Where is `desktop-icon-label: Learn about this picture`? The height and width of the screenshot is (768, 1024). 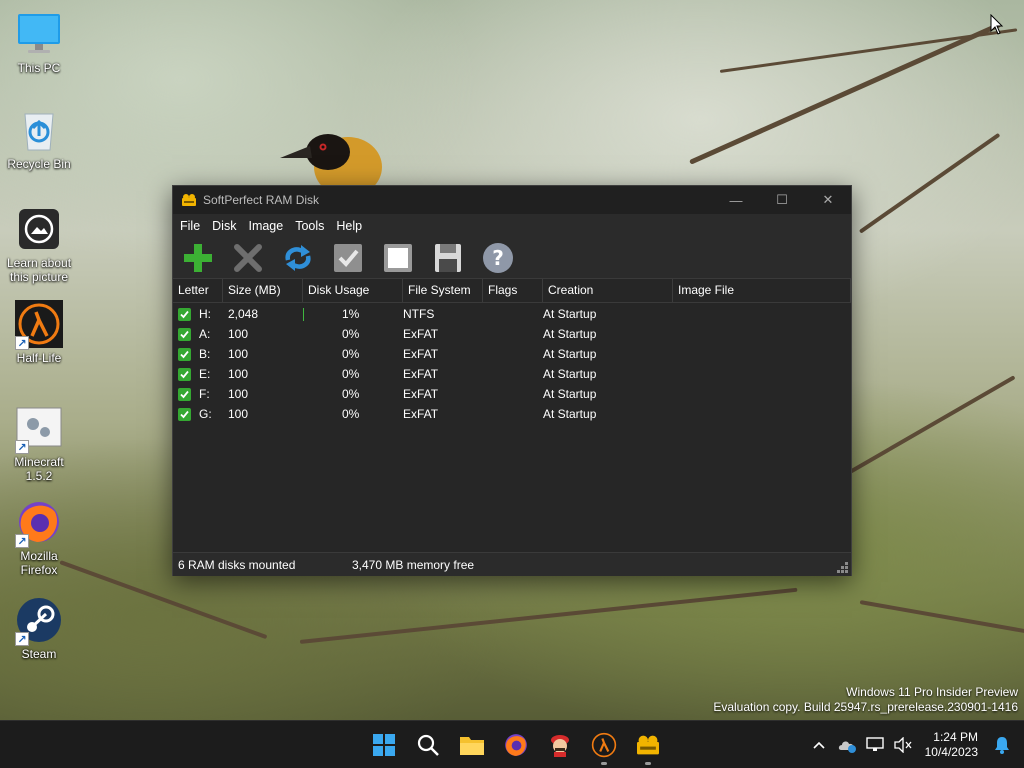 desktop-icon-label: Learn about this picture is located at coordinates (39, 270).